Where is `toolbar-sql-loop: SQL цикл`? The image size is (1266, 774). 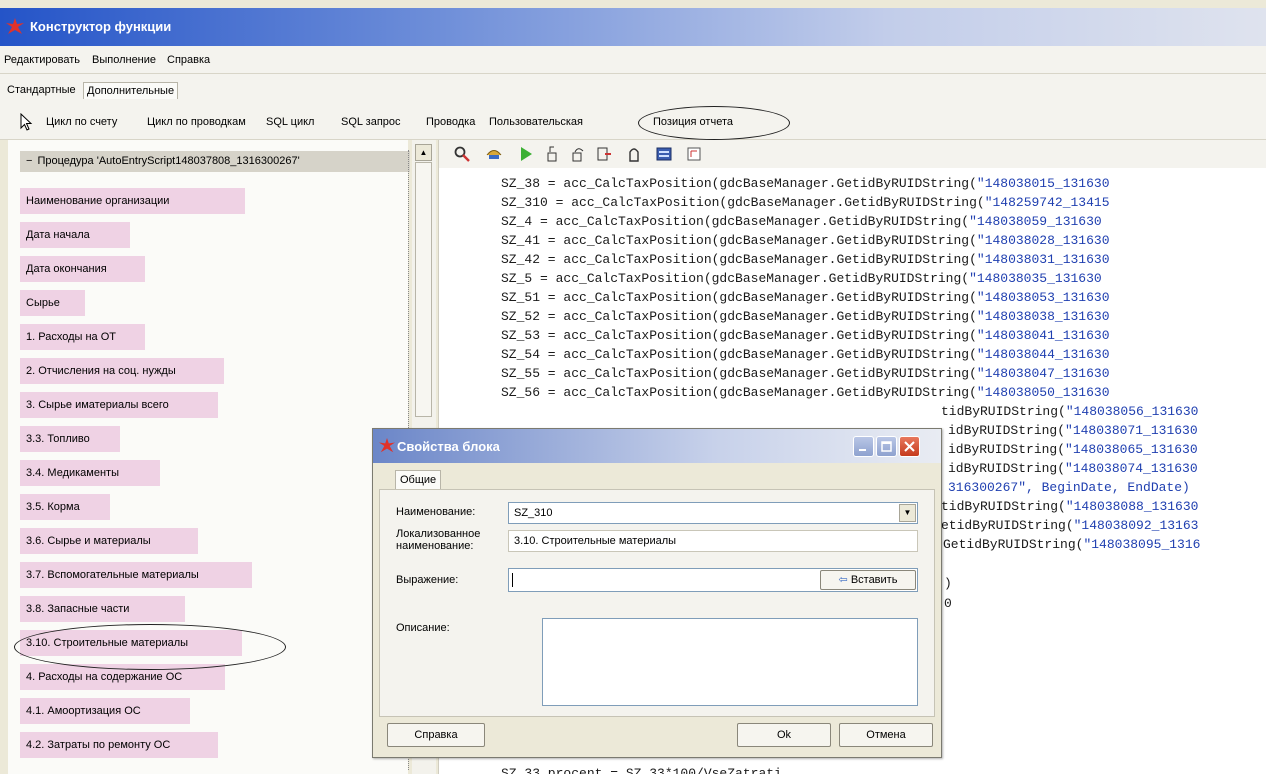
toolbar-sql-loop: SQL цикл is located at coordinates (290, 122).